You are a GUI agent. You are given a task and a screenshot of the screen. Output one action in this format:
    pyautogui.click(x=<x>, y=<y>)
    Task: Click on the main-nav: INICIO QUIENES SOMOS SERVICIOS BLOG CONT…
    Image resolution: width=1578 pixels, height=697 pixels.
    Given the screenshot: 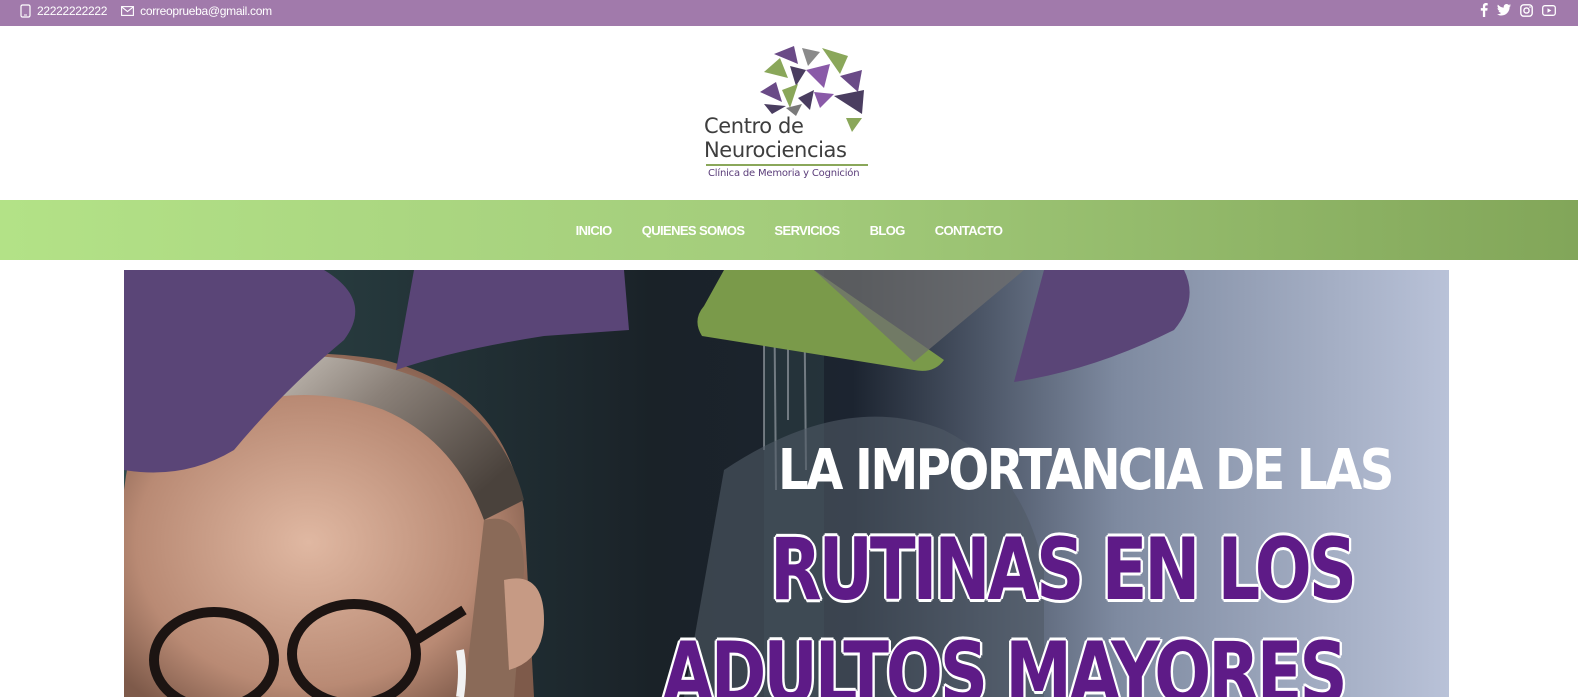 What is the action you would take?
    pyautogui.click(x=789, y=230)
    